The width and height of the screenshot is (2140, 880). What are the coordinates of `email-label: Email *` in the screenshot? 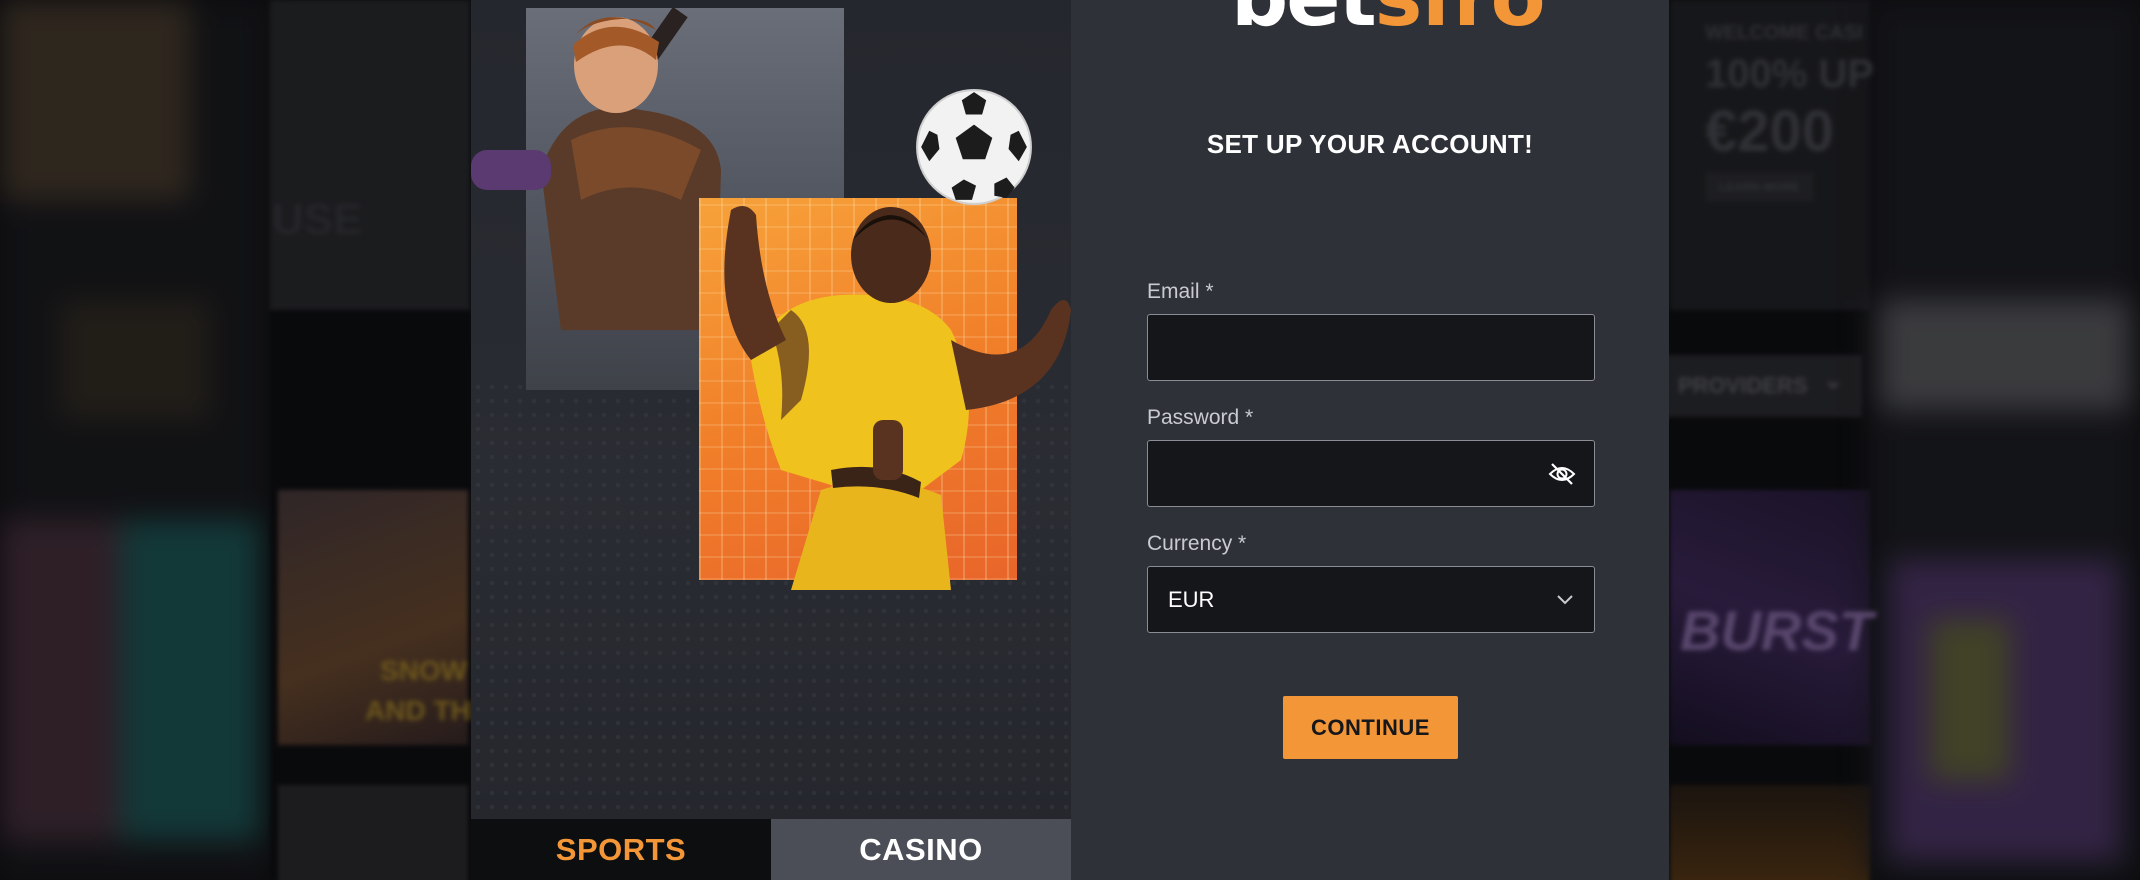 It's located at (1180, 291).